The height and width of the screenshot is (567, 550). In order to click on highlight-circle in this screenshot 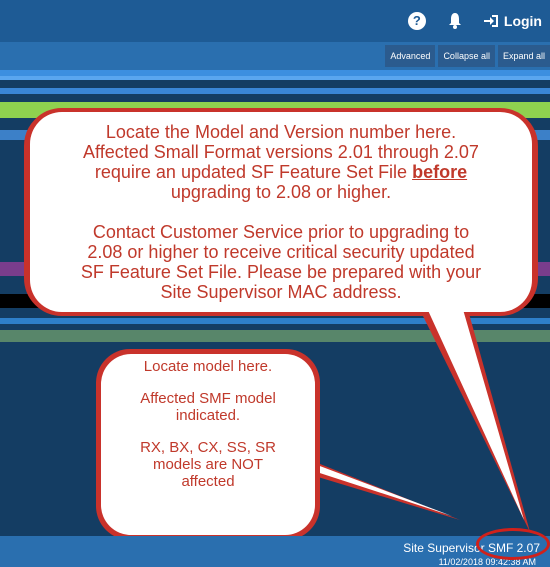, I will do `click(513, 544)`.